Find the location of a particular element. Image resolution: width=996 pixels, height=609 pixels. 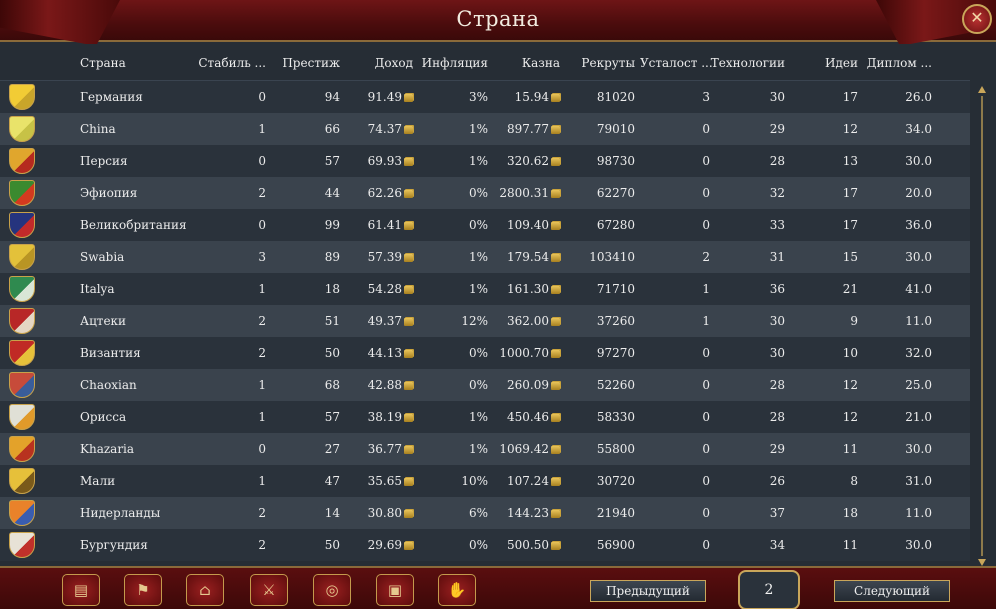

table-row: Нидерланды 2 14 30.80 6% 144.23 21940 0 37 18 11.0 is located at coordinates (485, 513).